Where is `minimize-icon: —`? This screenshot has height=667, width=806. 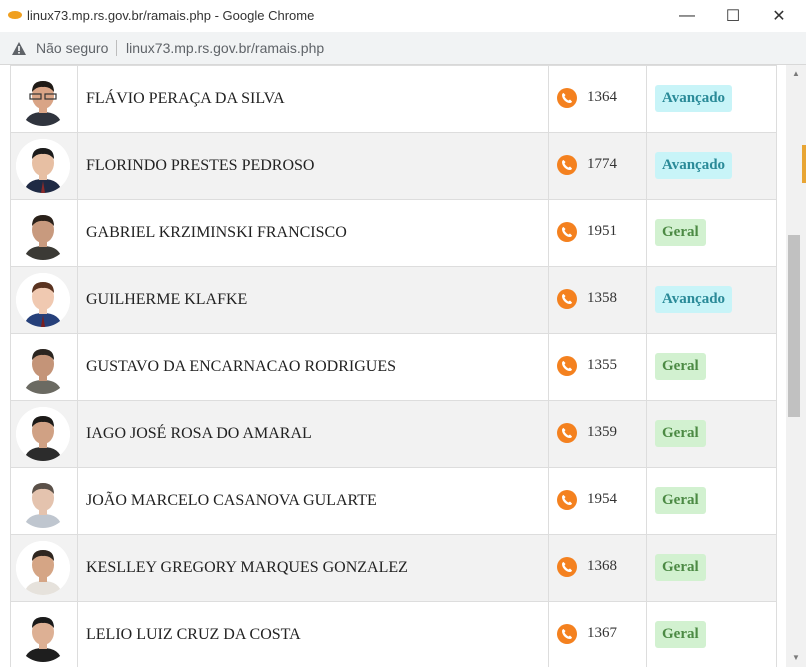
minimize-icon: — is located at coordinates (687, 15).